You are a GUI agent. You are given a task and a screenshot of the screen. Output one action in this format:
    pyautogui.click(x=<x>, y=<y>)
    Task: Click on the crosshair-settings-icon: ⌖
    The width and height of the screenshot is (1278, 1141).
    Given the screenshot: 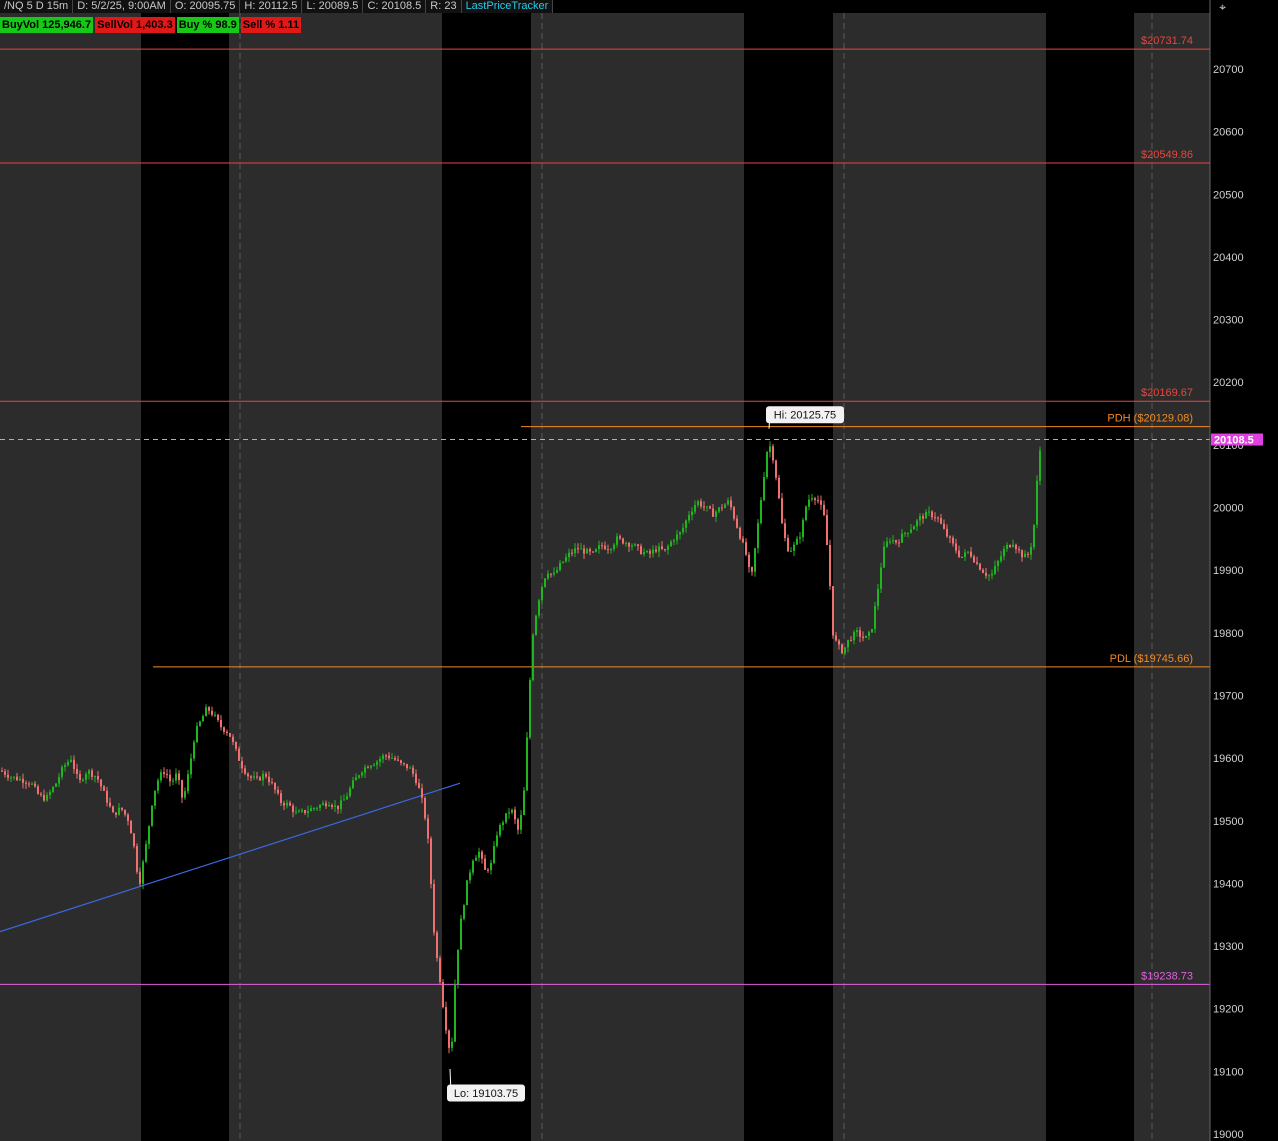 What is the action you would take?
    pyautogui.click(x=1222, y=7)
    